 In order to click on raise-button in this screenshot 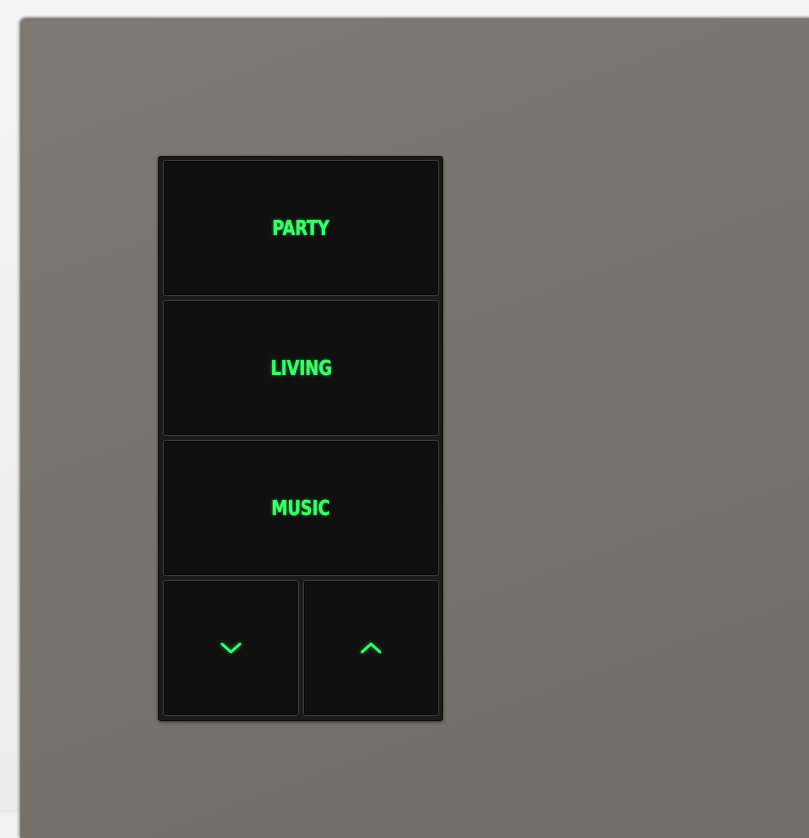, I will do `click(371, 648)`.